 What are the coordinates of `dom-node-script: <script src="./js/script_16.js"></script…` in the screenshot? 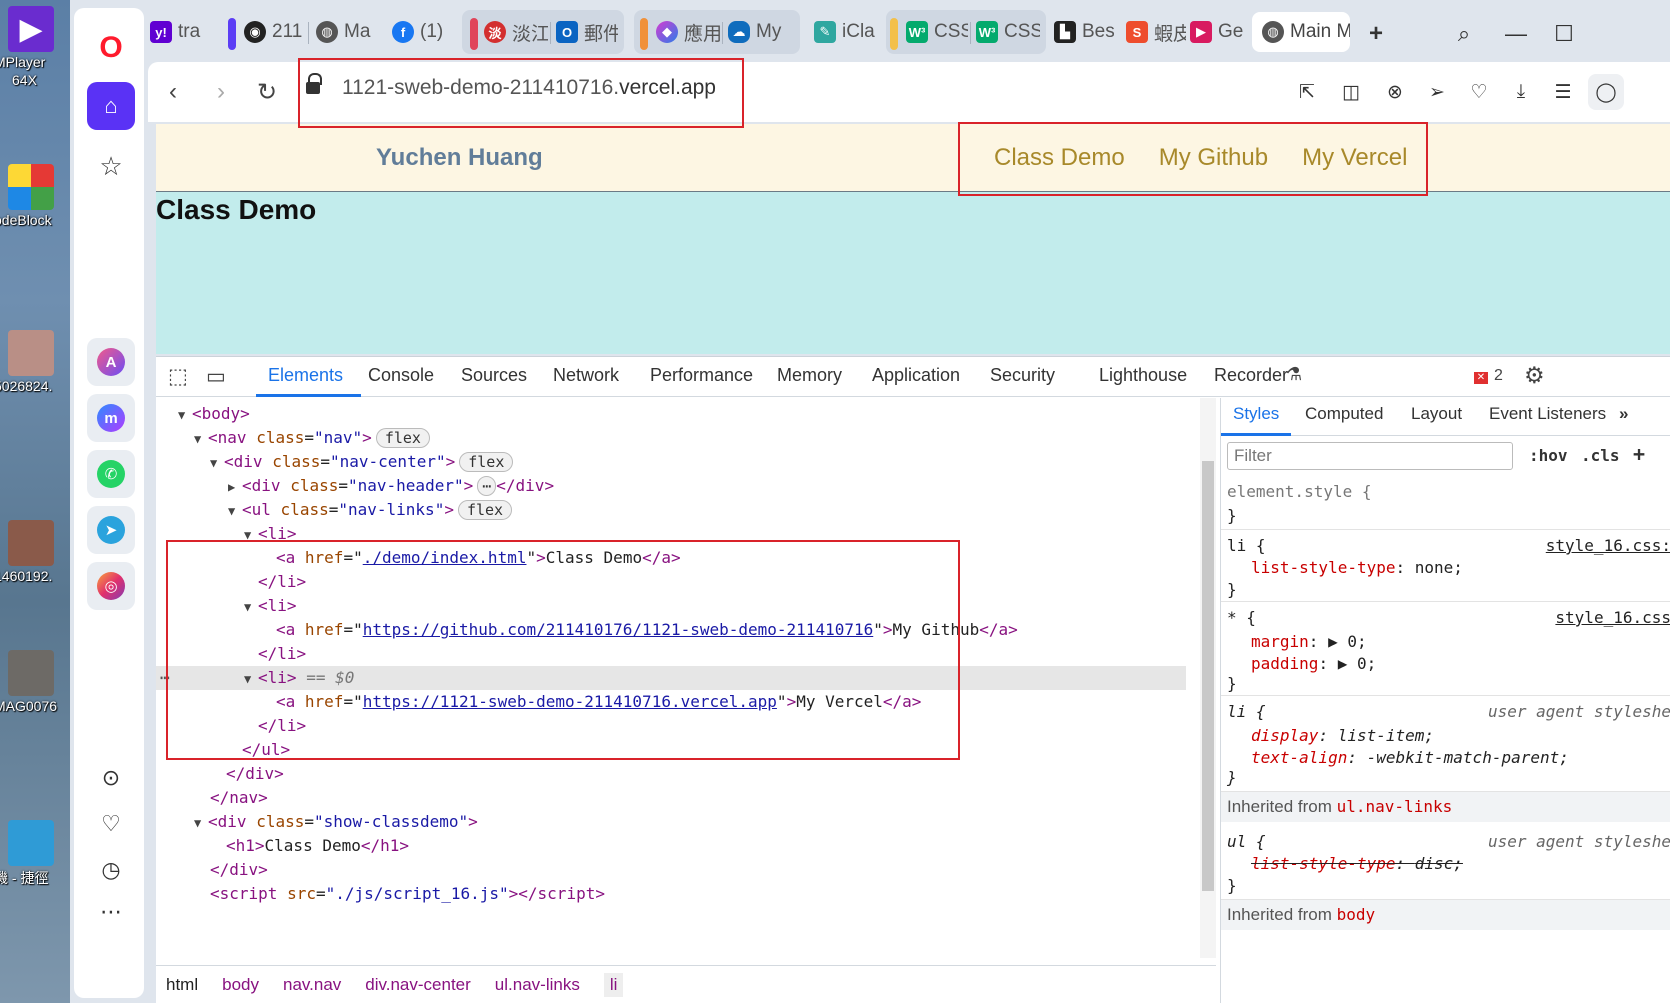 It's located at (407, 894).